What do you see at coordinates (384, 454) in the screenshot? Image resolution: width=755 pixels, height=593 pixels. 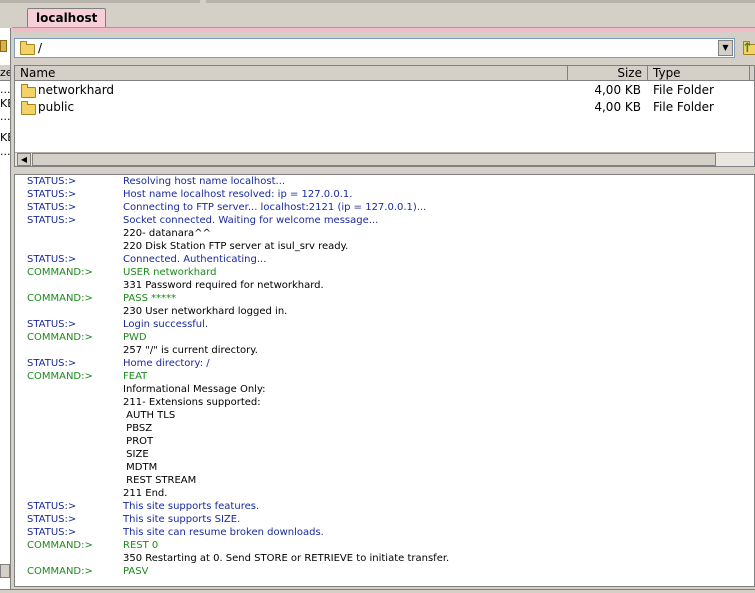 I see `log-line: SIZE` at bounding box center [384, 454].